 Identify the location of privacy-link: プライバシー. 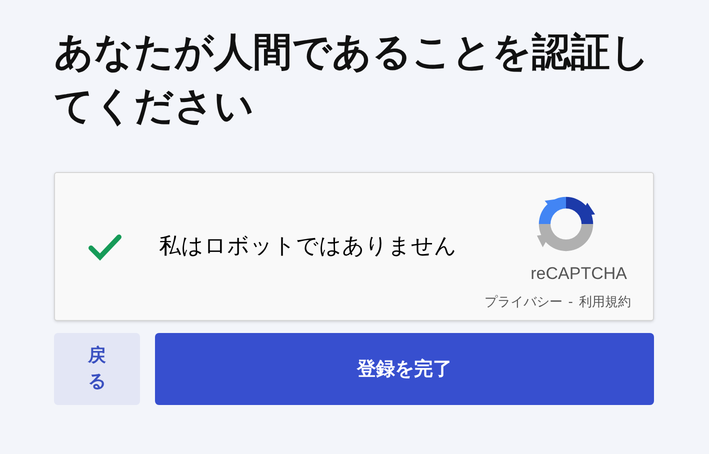
(523, 302).